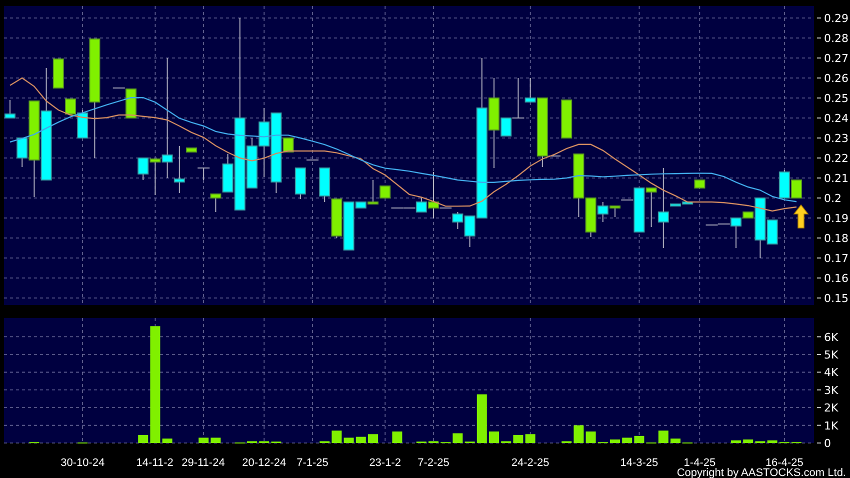 The width and height of the screenshot is (850, 478). What do you see at coordinates (831, 390) in the screenshot?
I see `axis-label: 3K` at bounding box center [831, 390].